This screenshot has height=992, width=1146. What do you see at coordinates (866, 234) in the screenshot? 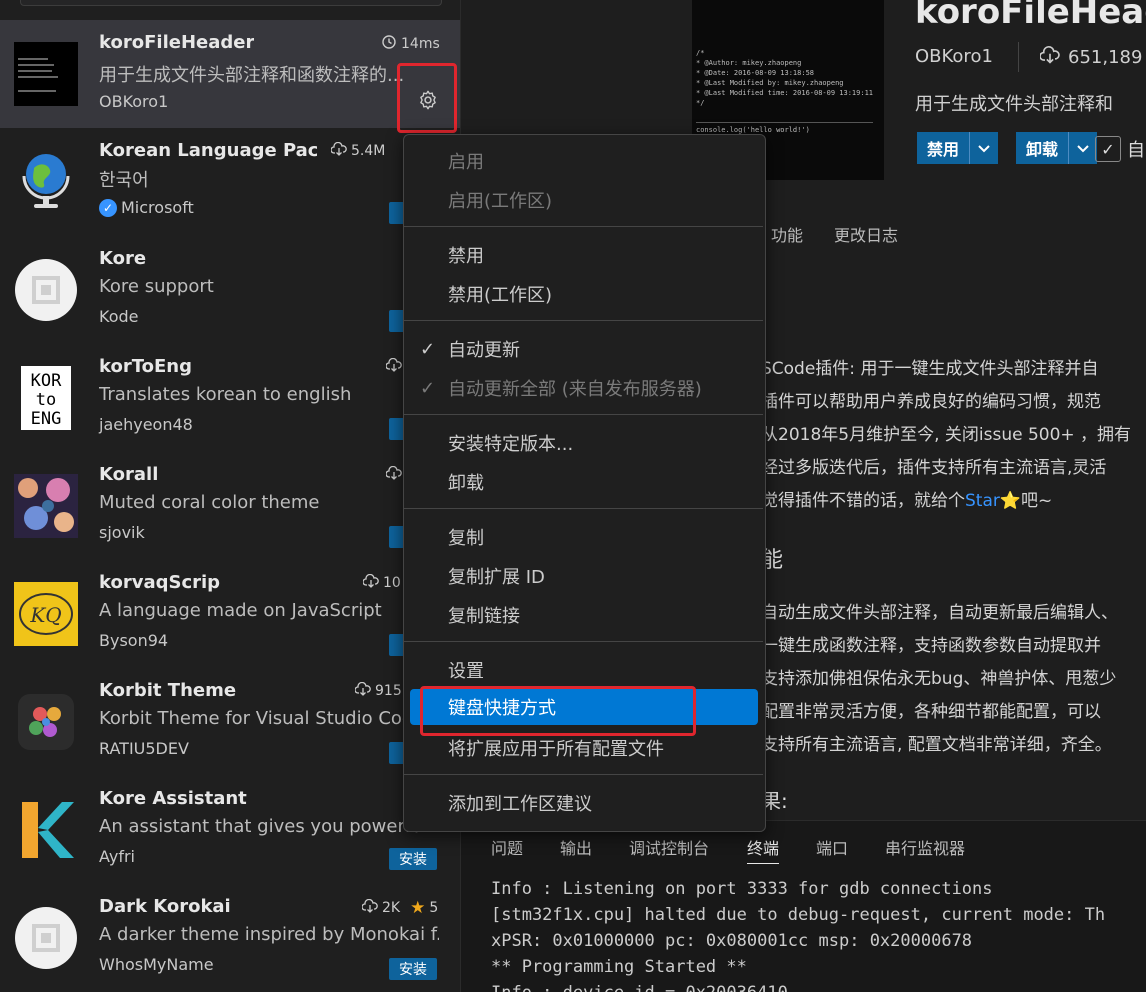
I see `tab-changelog: 更改日志` at bounding box center [866, 234].